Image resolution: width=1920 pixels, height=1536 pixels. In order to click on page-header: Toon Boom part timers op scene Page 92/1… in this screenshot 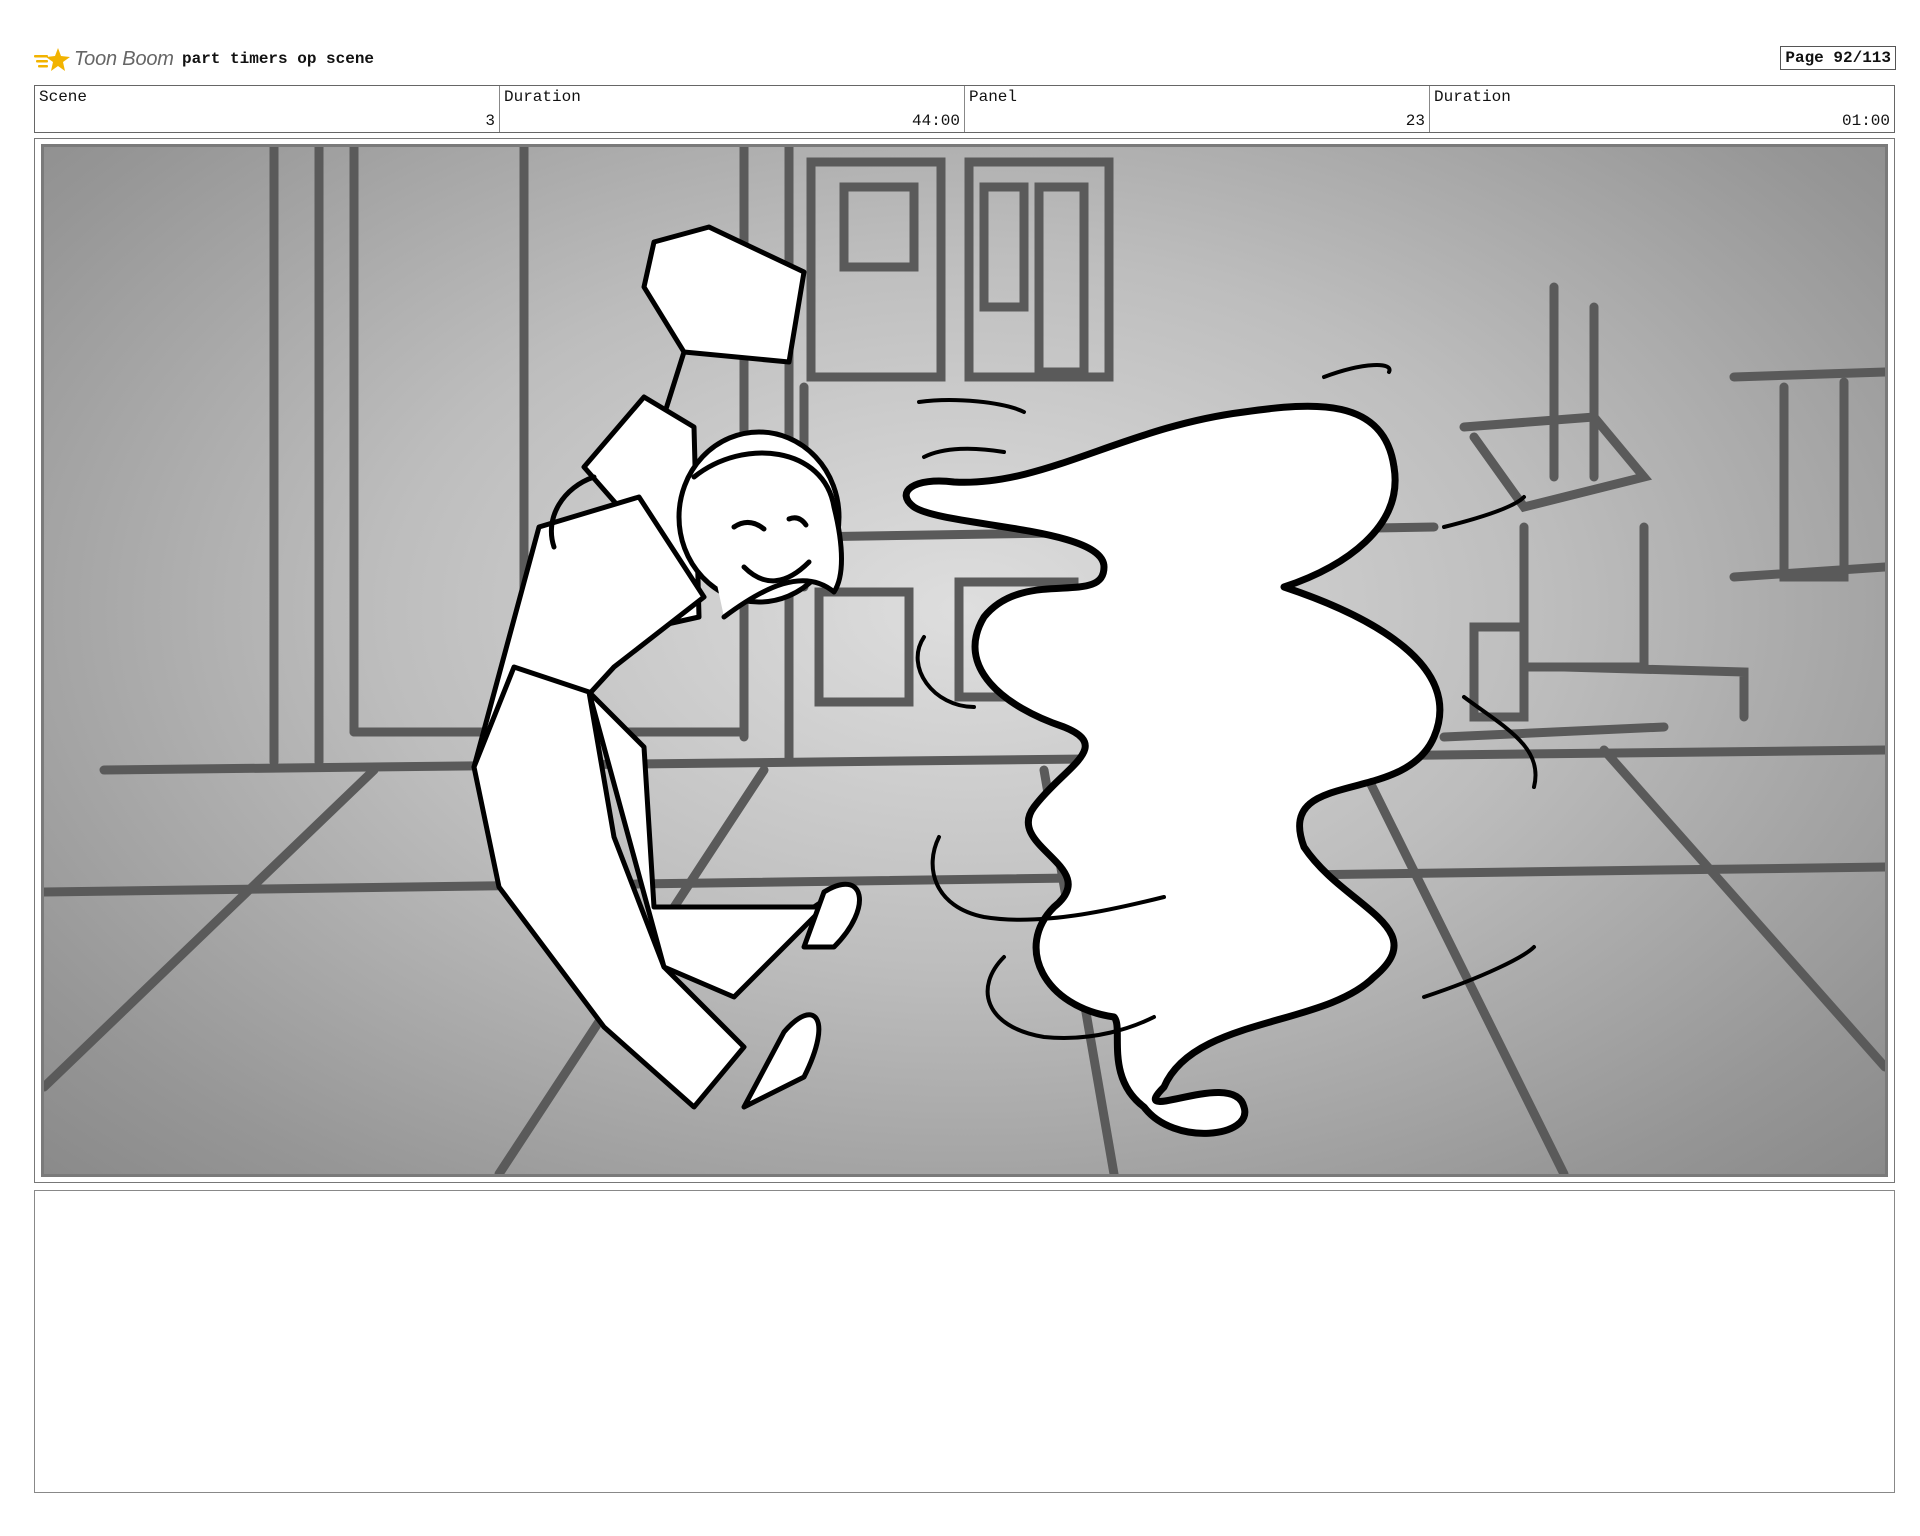, I will do `click(965, 60)`.